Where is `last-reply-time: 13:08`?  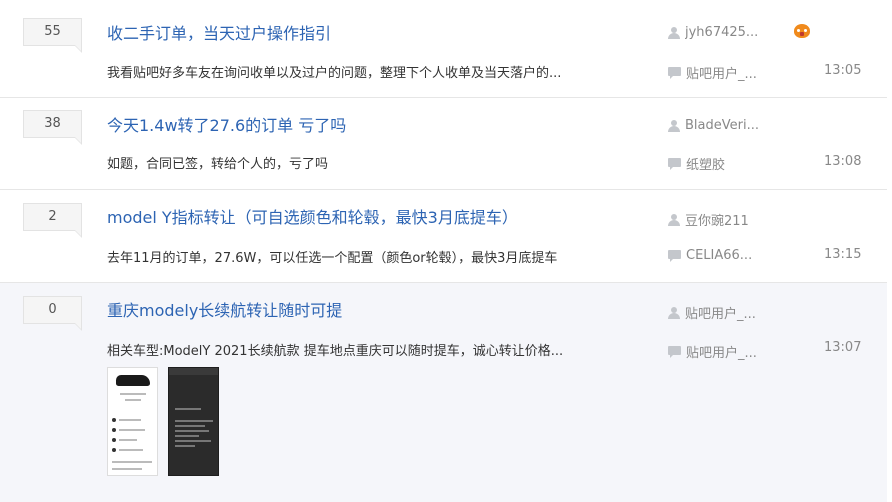 last-reply-time: 13:08 is located at coordinates (843, 161).